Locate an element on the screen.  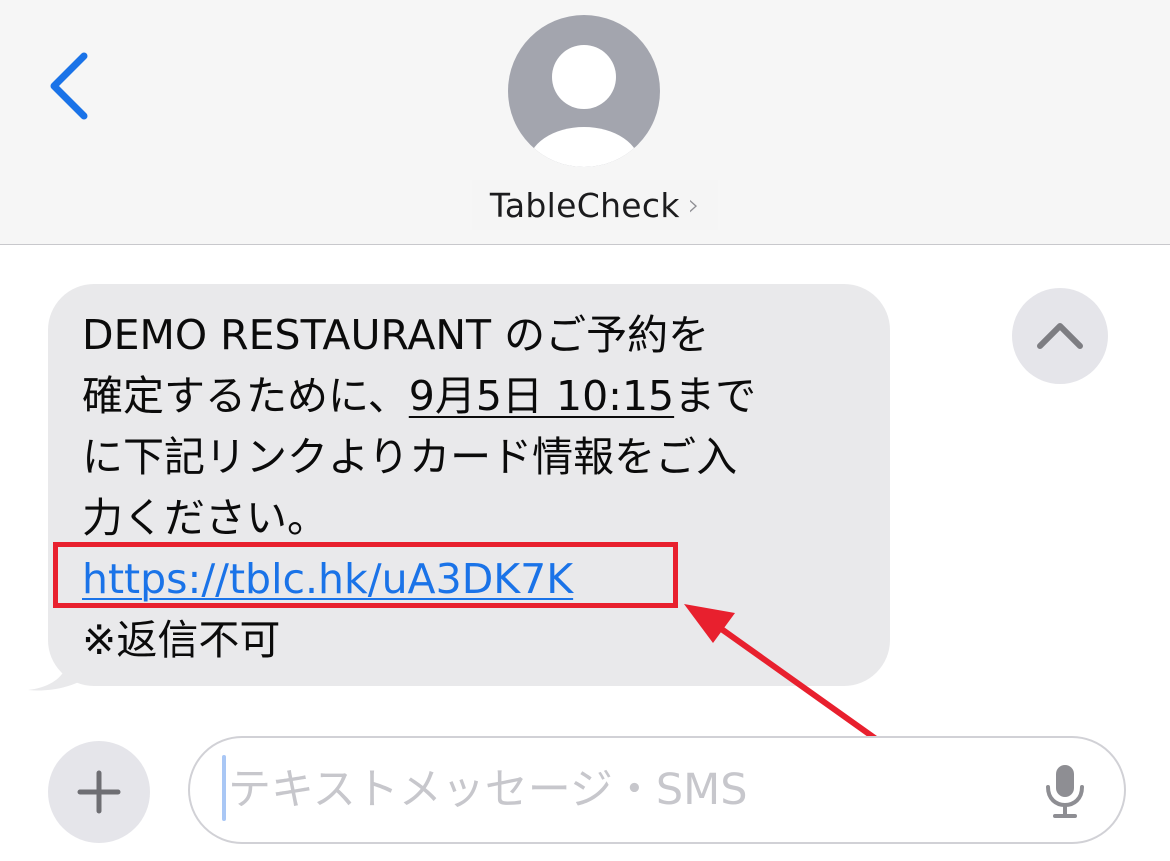
chevron-left-icon is located at coordinates (69, 86).